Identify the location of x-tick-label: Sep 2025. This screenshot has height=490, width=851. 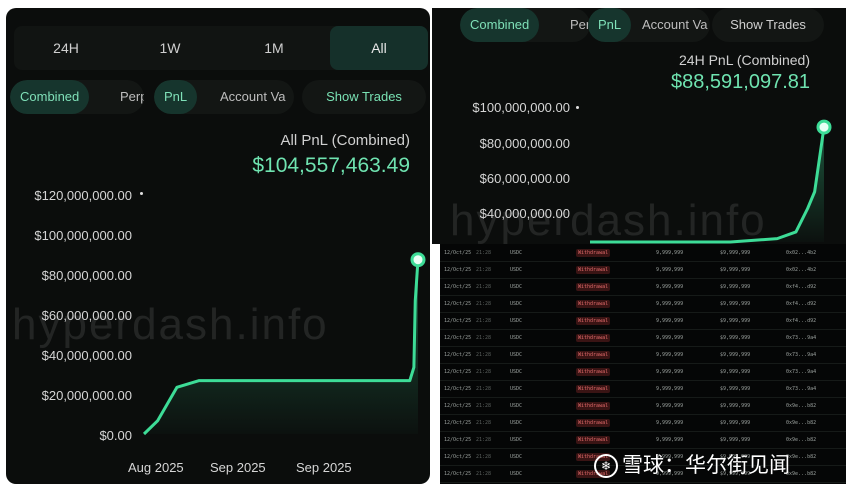
(238, 467).